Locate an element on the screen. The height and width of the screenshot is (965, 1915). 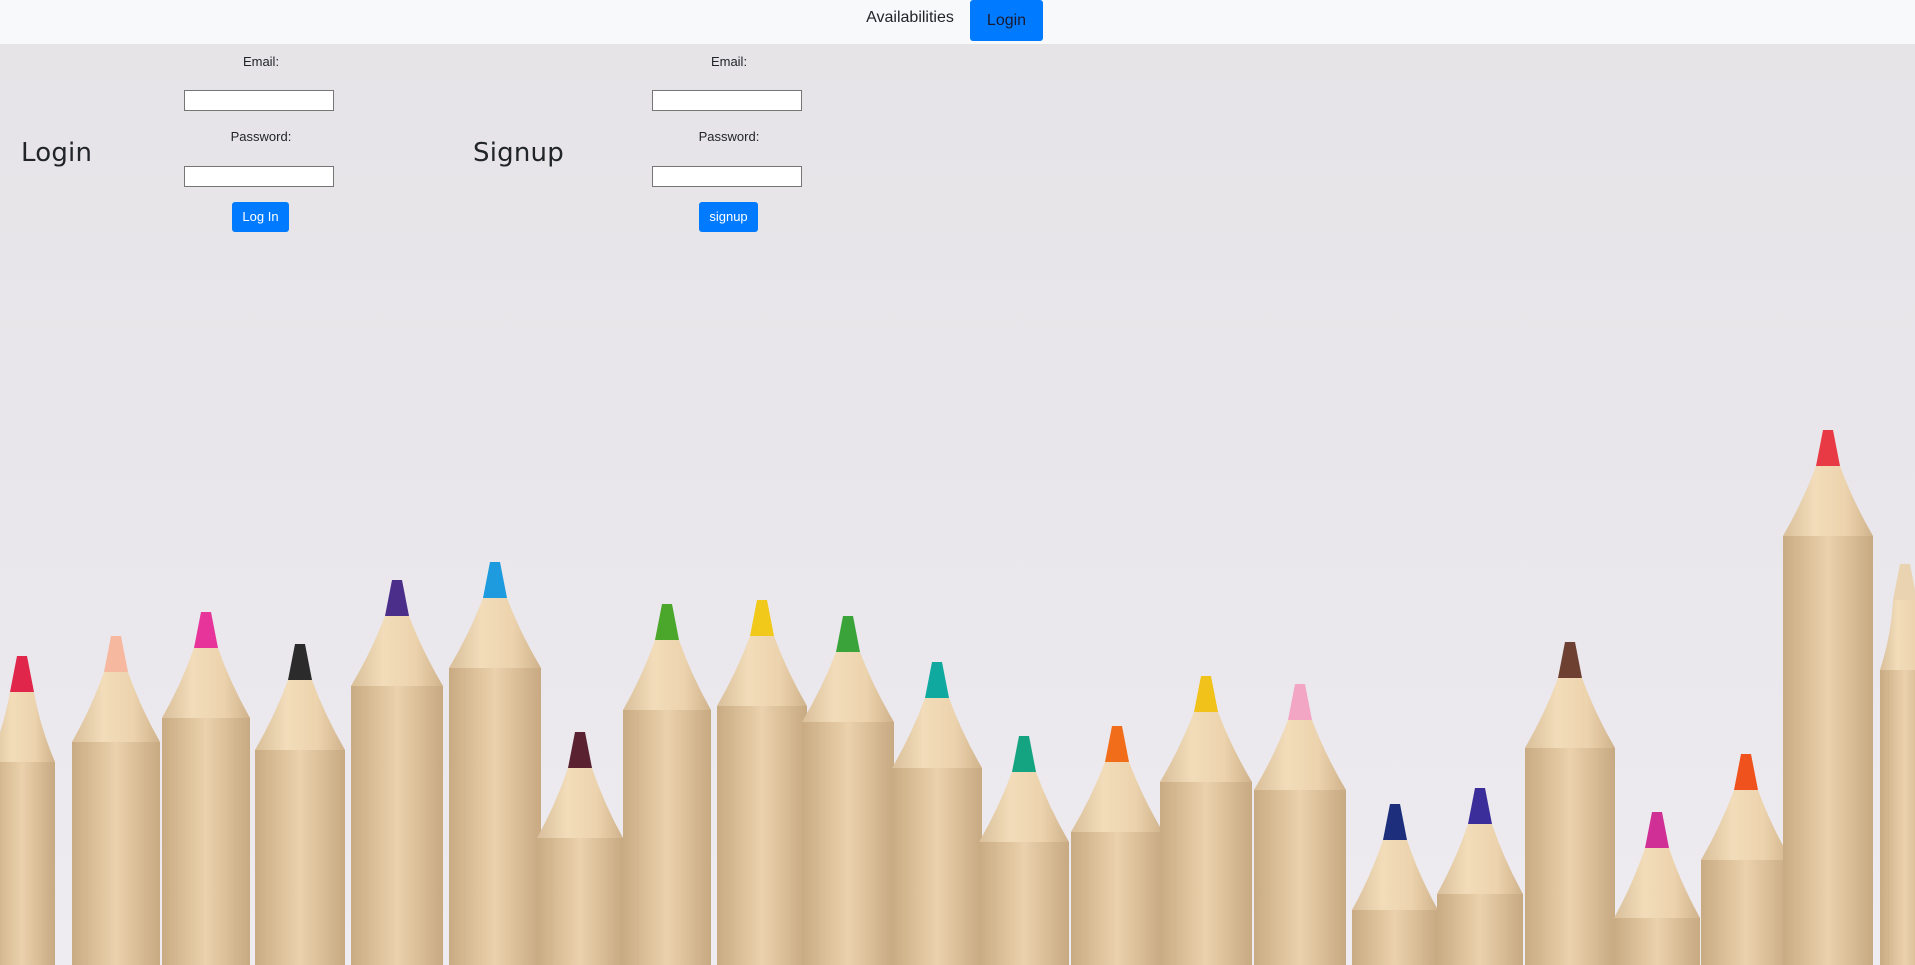
login-submit-button: Log In is located at coordinates (260, 217).